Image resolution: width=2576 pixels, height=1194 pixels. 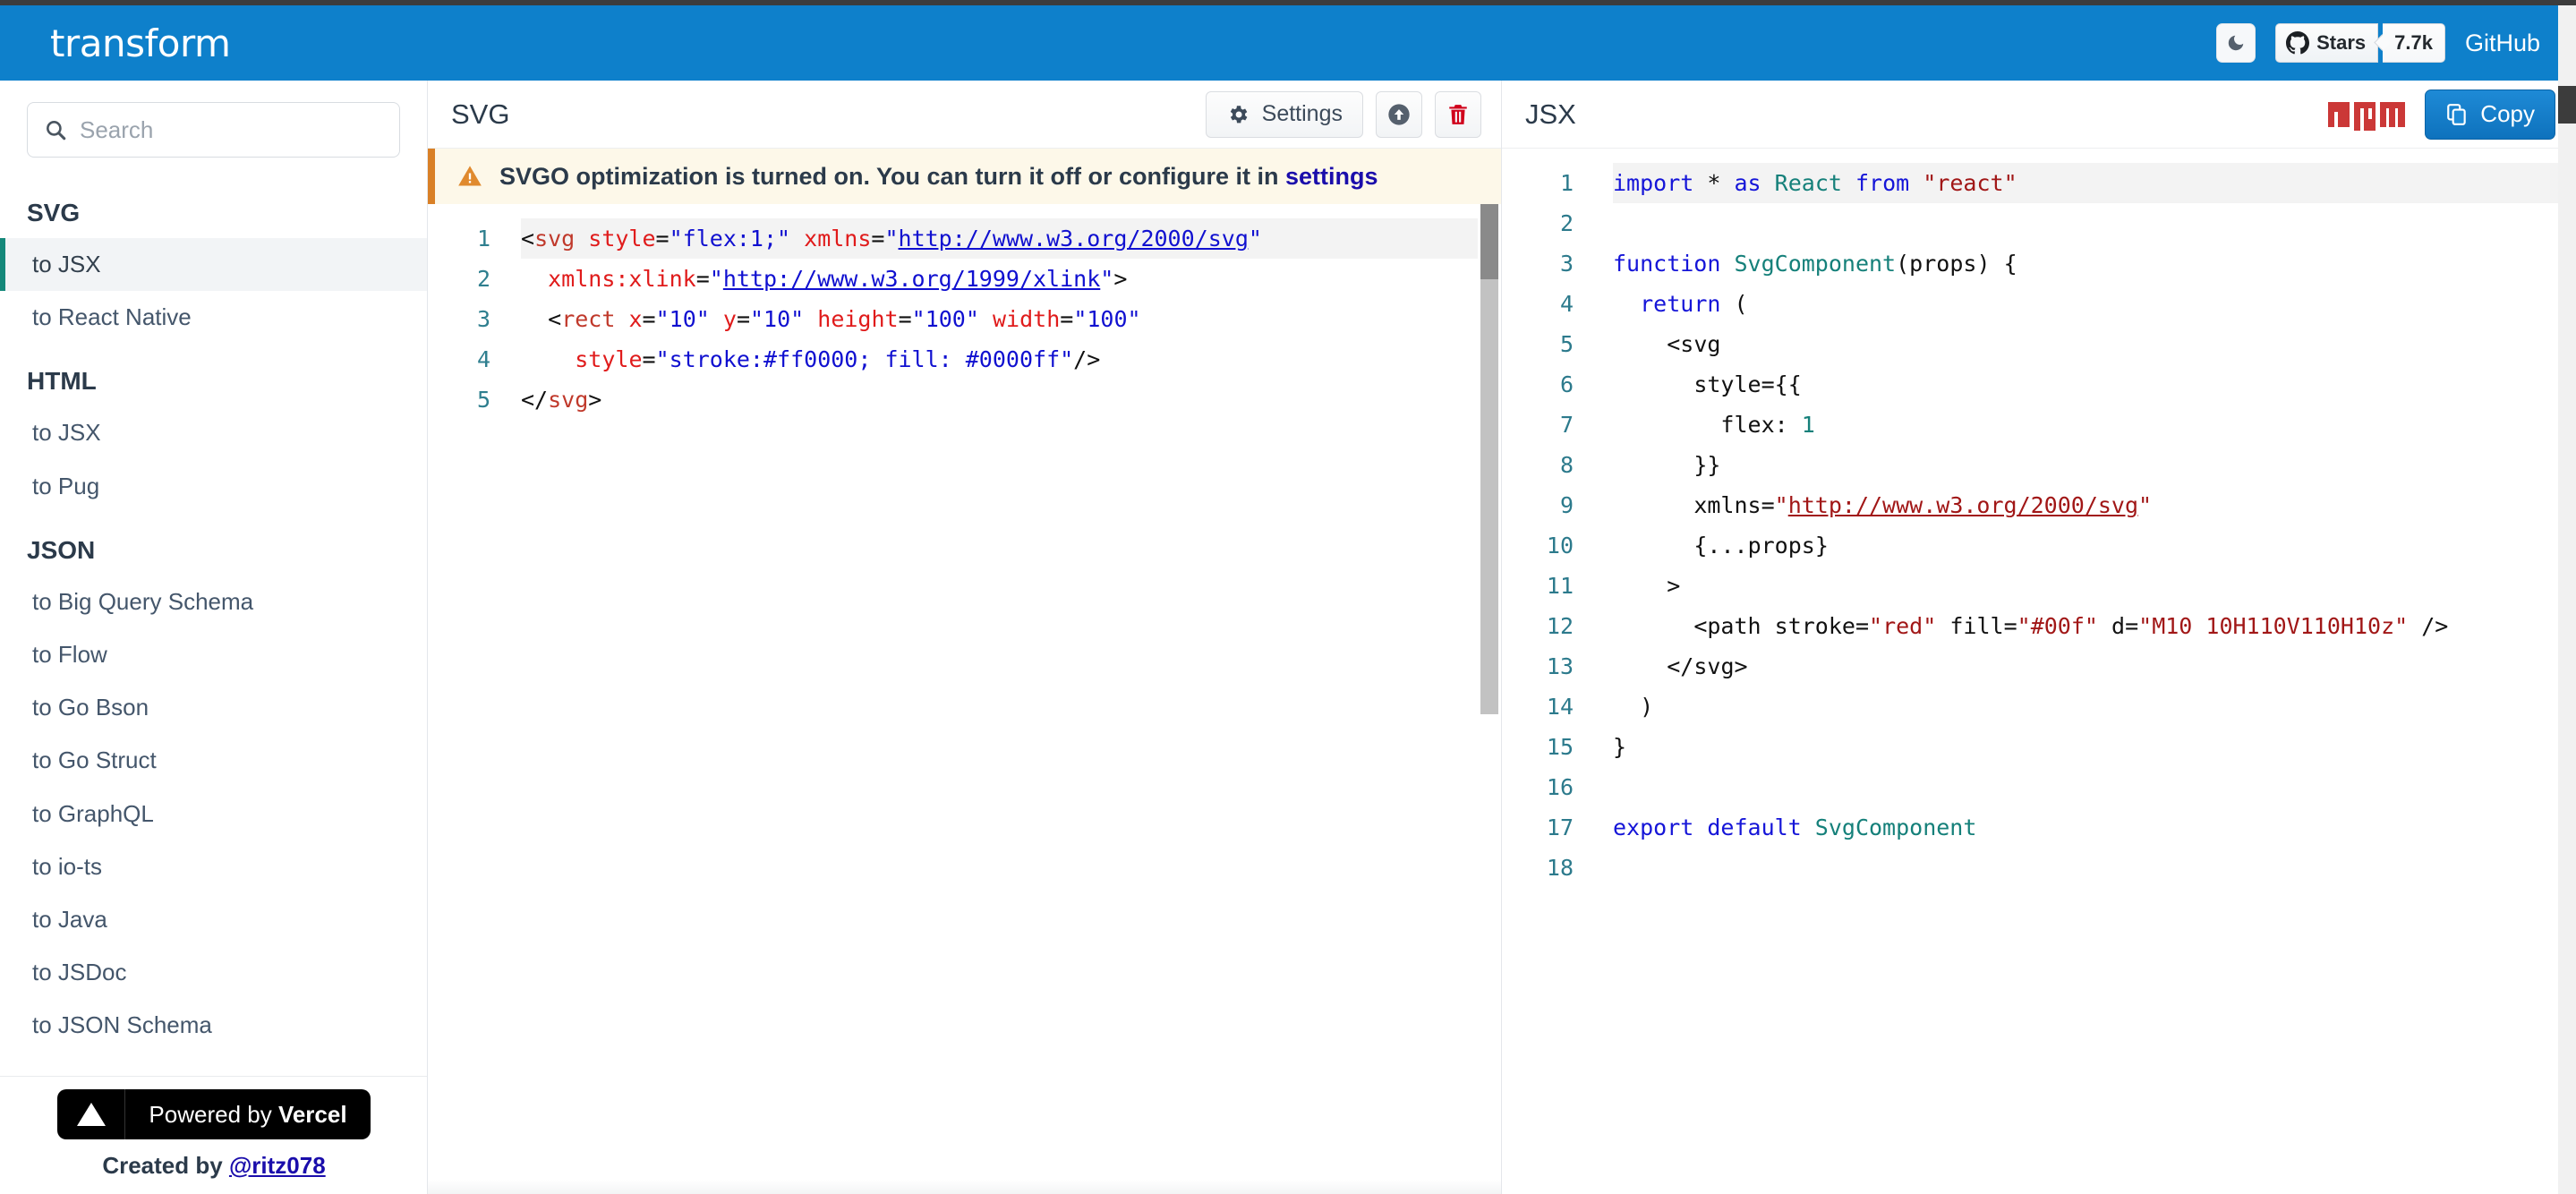 I want to click on line-number: 17, so click(x=1560, y=827).